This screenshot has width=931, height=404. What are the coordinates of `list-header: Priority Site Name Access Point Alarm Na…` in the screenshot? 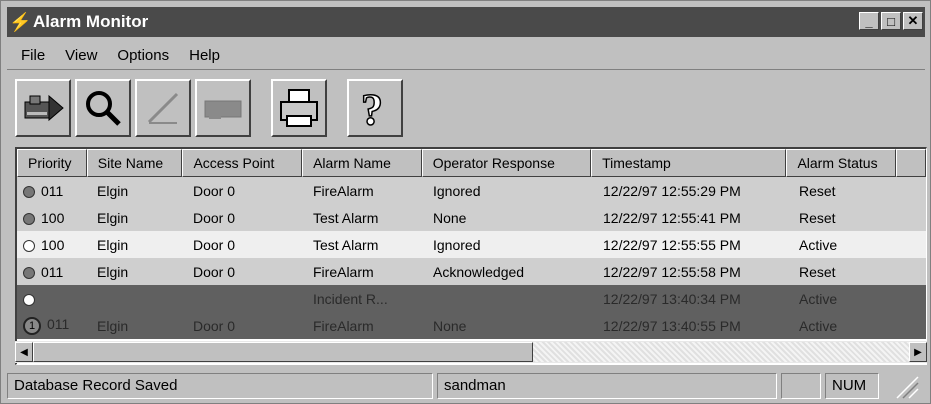 It's located at (471, 163).